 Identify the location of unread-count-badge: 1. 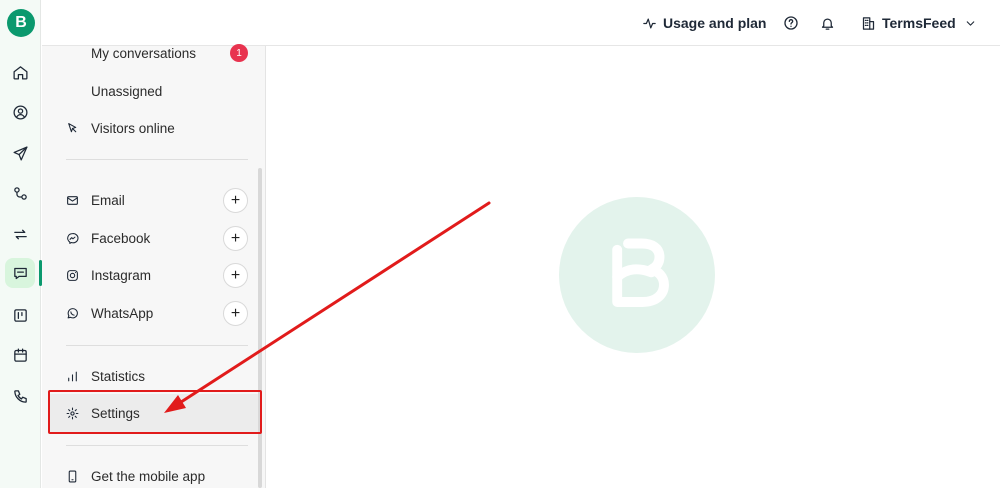
(239, 53).